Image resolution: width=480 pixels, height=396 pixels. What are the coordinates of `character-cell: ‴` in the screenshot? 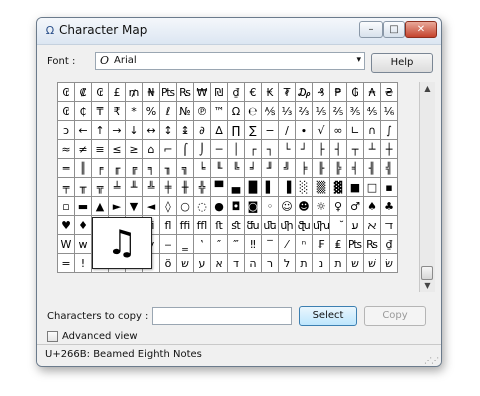 It's located at (236, 244).